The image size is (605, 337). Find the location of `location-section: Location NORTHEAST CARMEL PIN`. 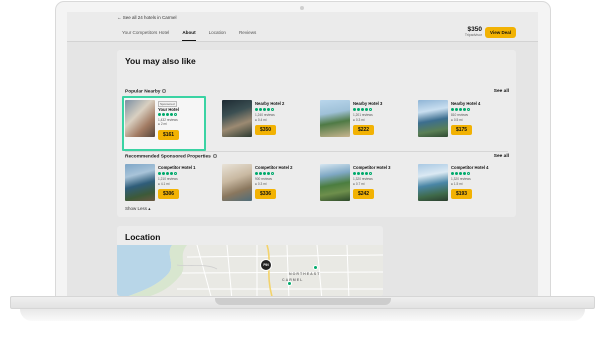

location-section: Location NORTHEAST CARMEL PIN is located at coordinates (250, 261).